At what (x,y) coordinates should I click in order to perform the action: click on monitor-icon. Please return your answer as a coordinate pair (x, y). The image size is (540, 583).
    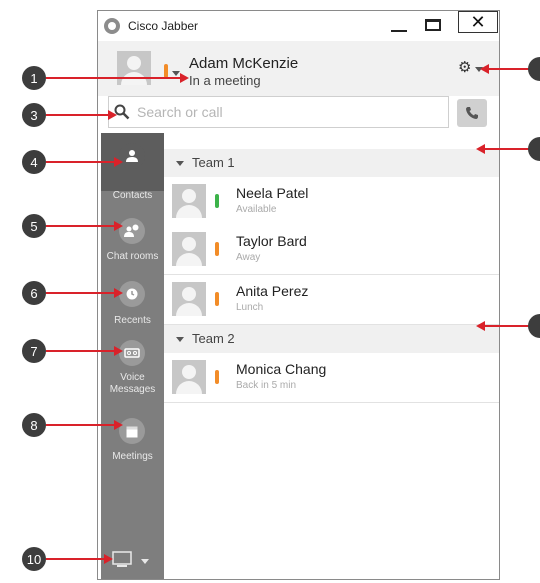
    Looking at the image, I should click on (122, 559).